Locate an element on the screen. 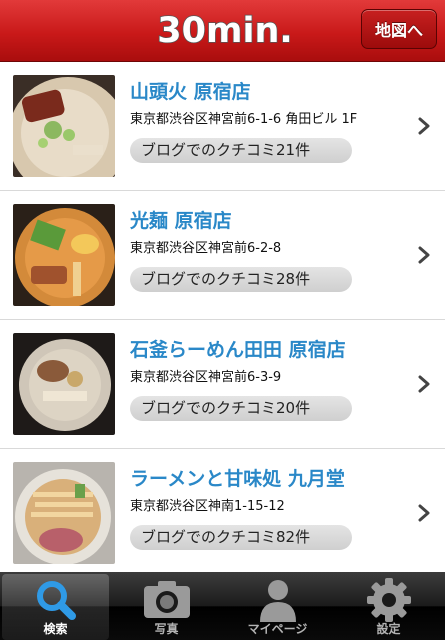 This screenshot has height=640, width=445. shop-name: ラーメンと甘味処 九月堂 is located at coordinates (237, 477).